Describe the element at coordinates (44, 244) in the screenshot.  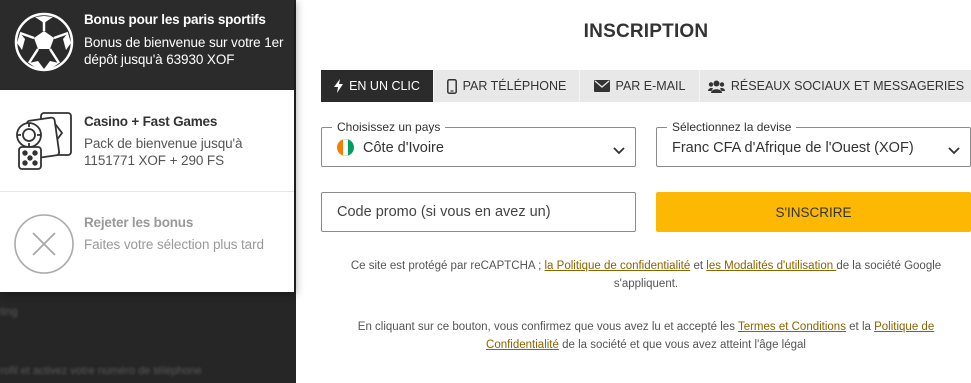
I see `close-circle-icon` at that location.